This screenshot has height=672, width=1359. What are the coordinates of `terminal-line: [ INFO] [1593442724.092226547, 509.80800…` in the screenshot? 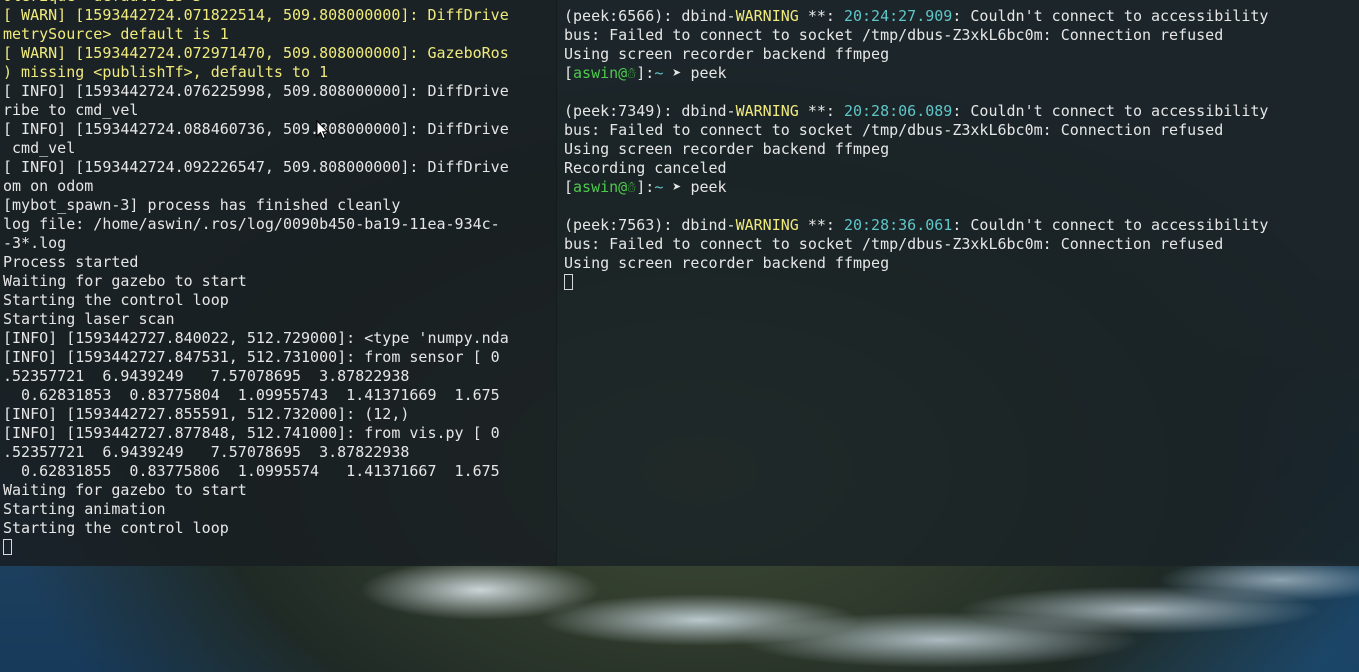 It's located at (256, 167).